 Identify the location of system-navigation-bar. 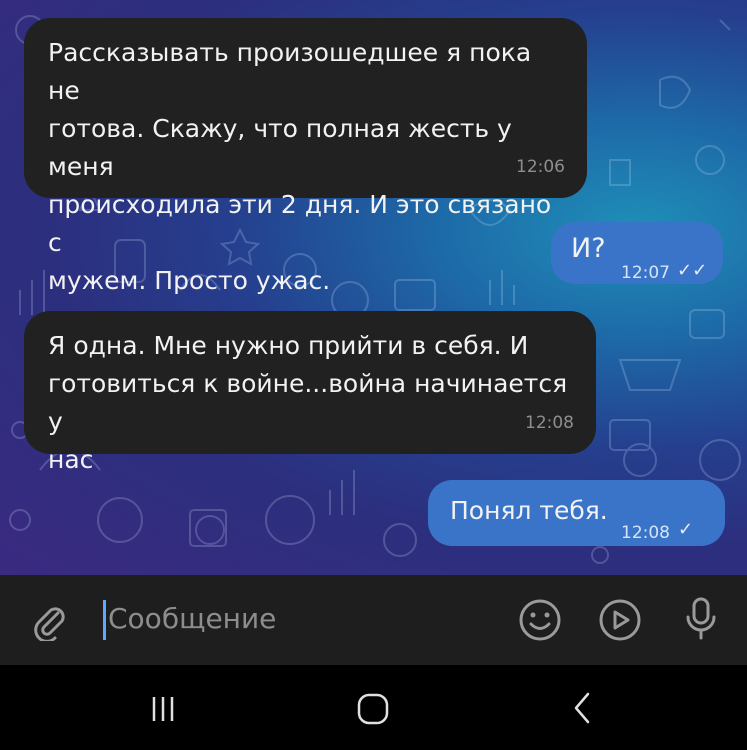
(373, 707).